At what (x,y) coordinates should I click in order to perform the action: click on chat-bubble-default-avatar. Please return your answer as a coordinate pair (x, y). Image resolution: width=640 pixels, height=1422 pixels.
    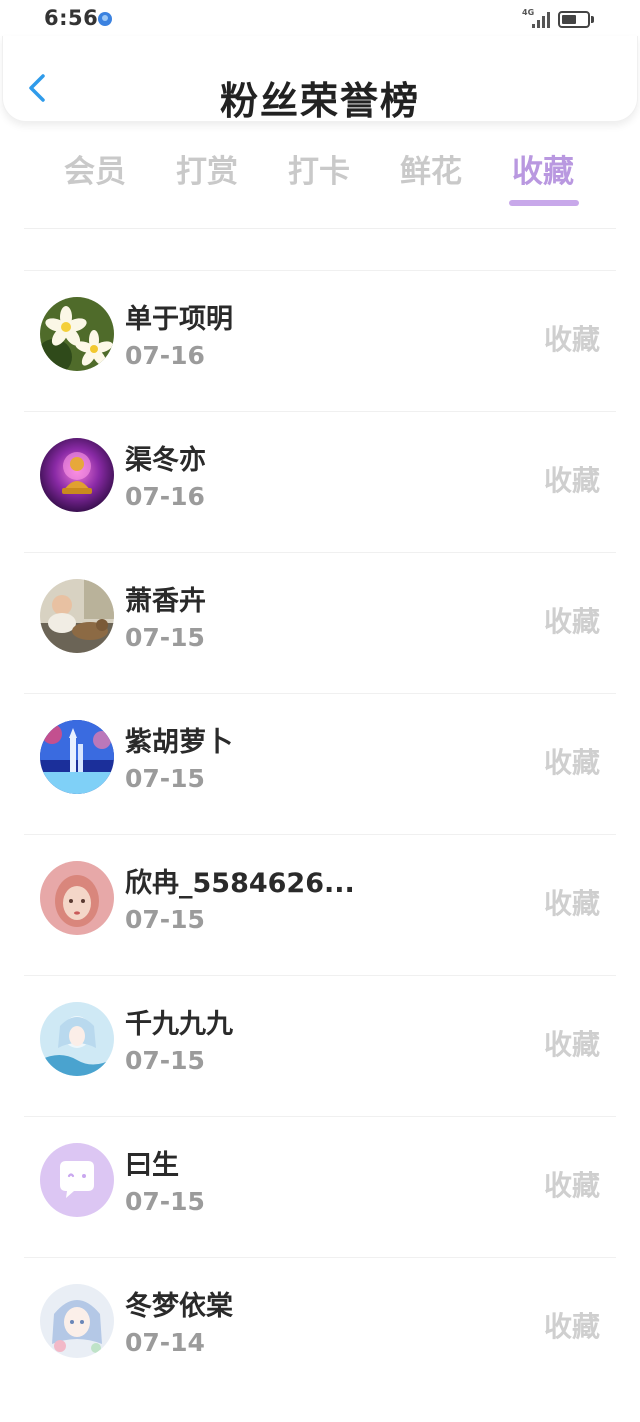
    Looking at the image, I should click on (77, 1180).